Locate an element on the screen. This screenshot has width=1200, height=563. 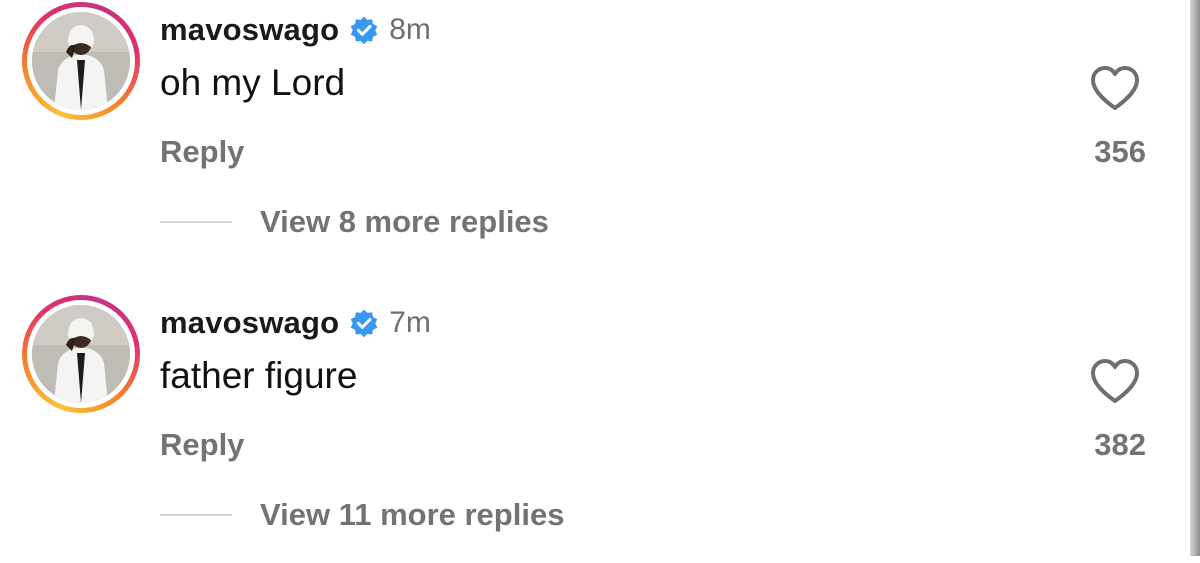
view-replies-label: View 11 more replies is located at coordinates (412, 514).